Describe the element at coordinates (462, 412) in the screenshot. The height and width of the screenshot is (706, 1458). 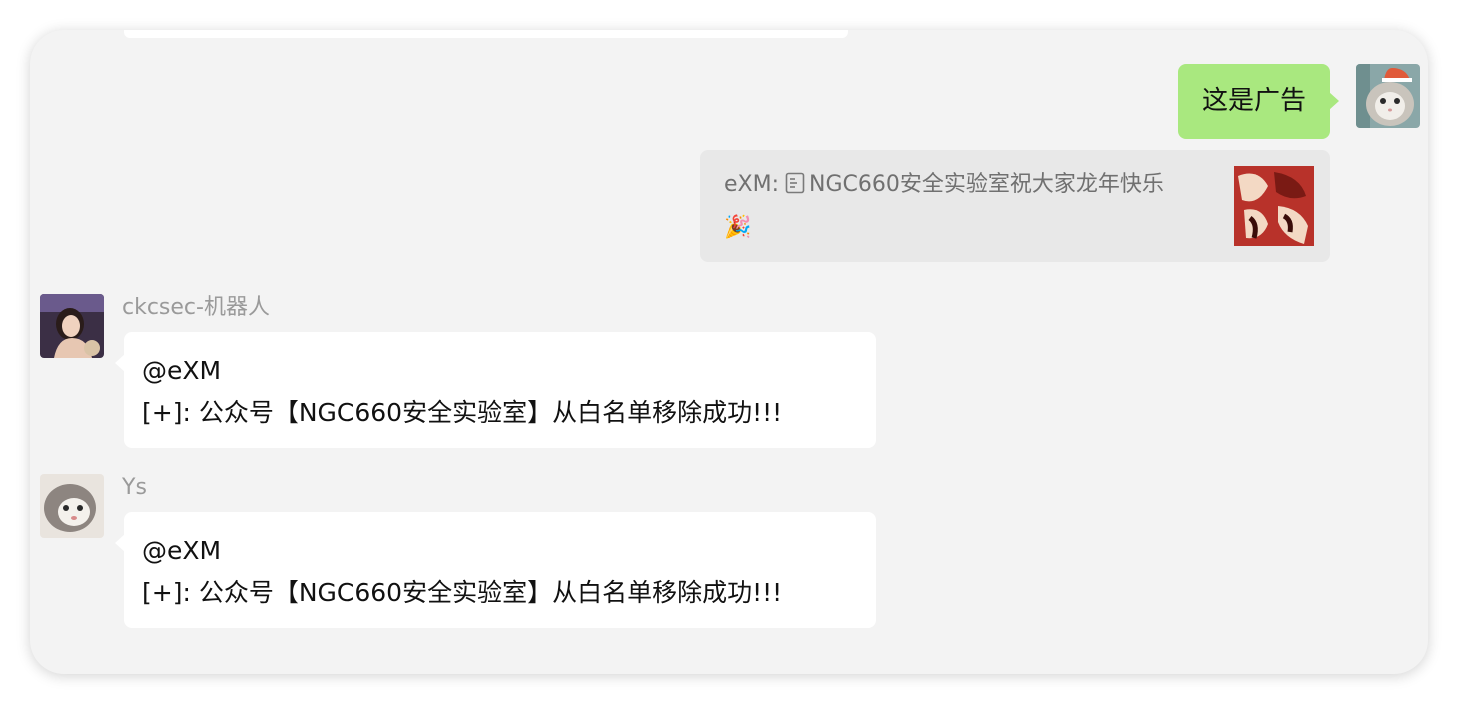
I see `bot-message-body: [+]: 公众号【NGC660安全实验室】从白名单移除成功!!!` at that location.